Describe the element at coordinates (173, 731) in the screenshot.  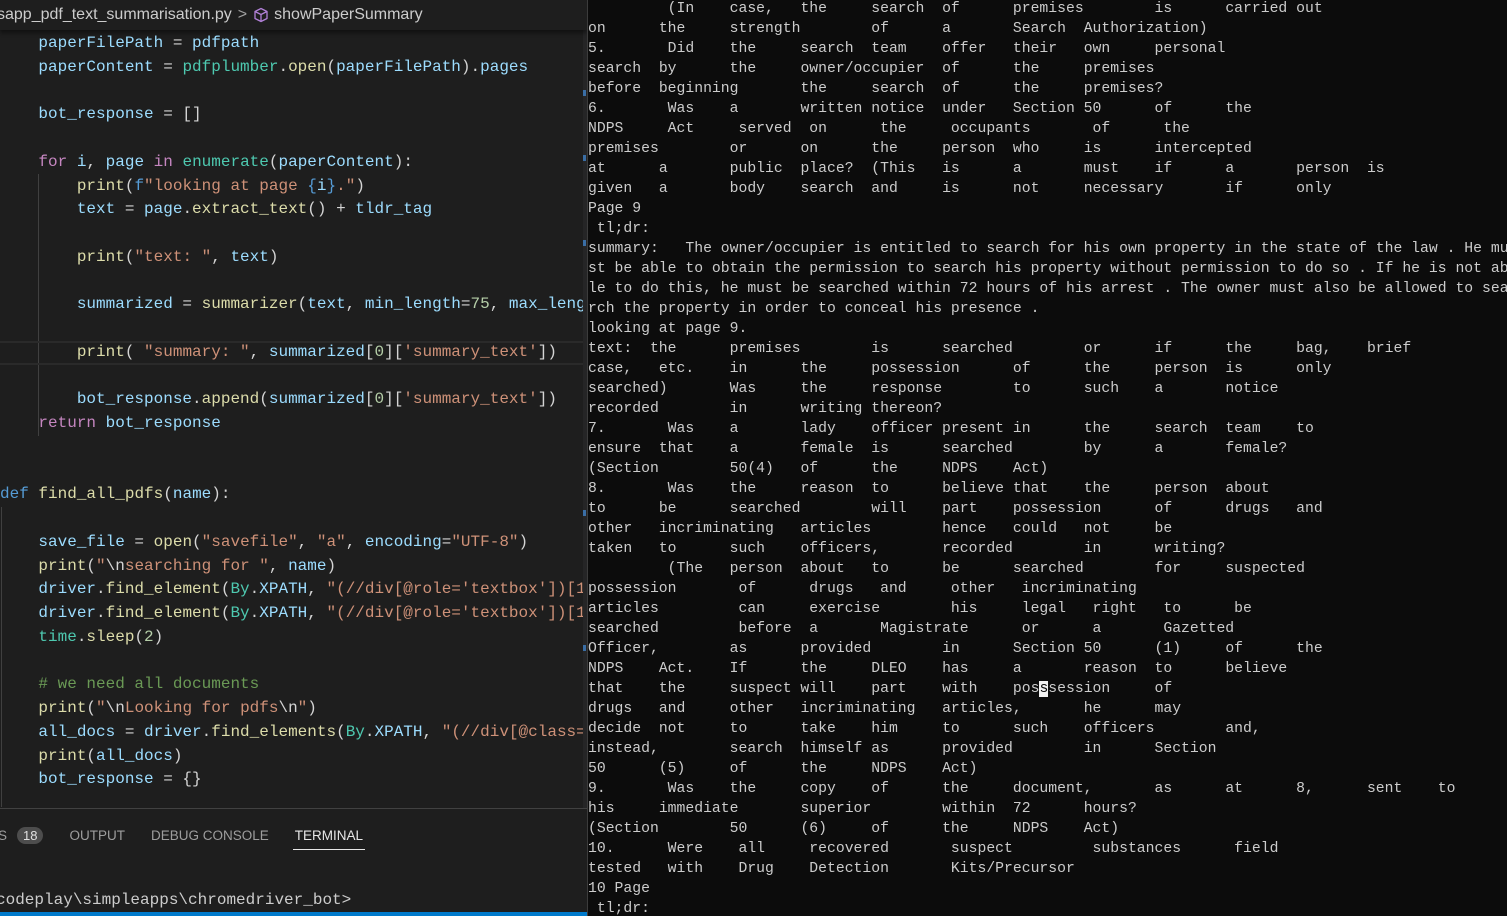
I see `code-token: driver` at that location.